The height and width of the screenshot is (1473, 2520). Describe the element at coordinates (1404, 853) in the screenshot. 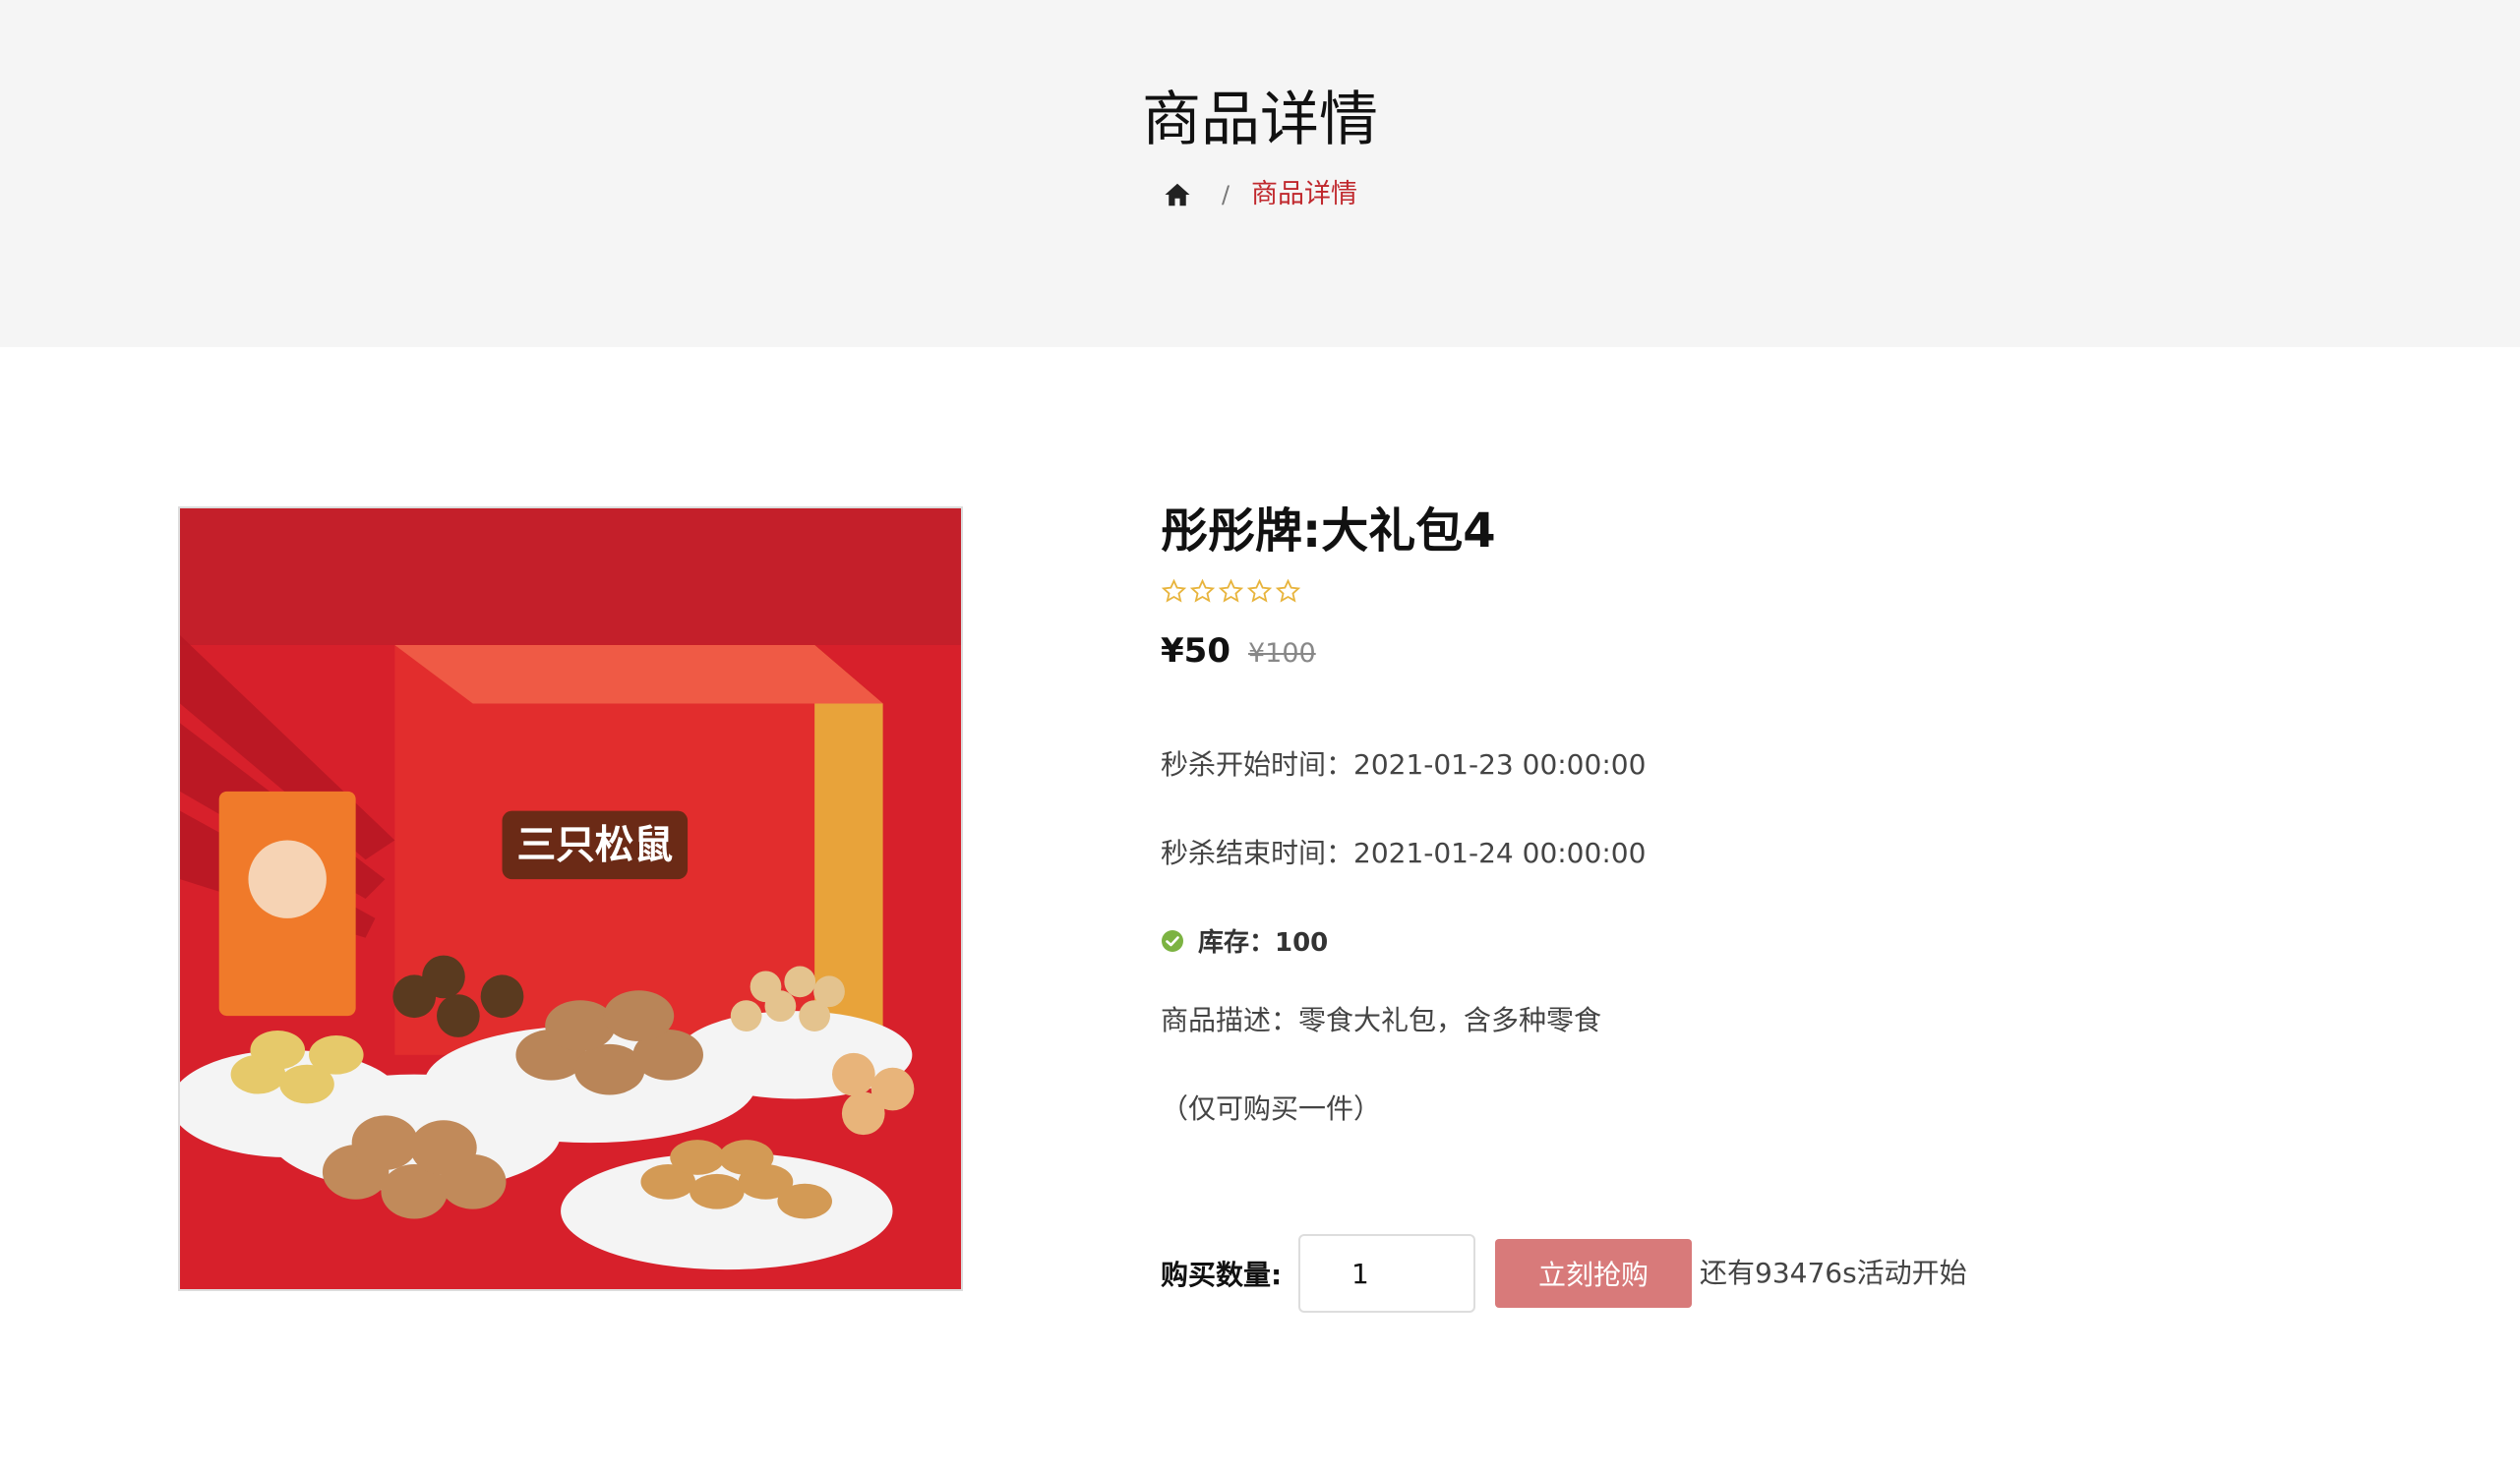

I see `seckill-end-time: 秒杀结束时间：2021-01-24 00:00:00` at that location.